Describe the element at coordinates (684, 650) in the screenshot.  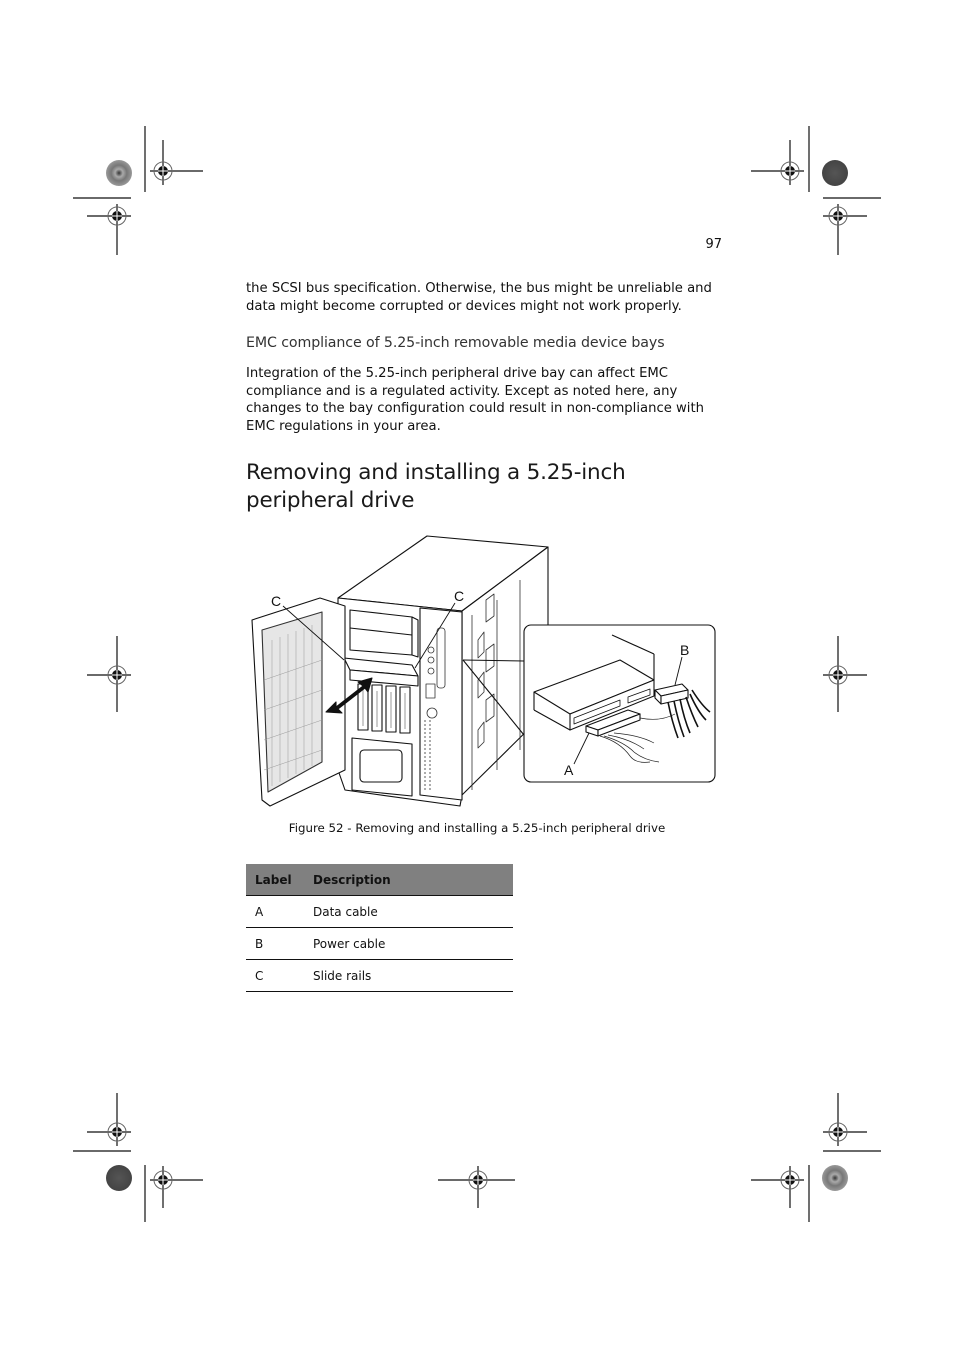
I see `callout-label-b: B` at that location.